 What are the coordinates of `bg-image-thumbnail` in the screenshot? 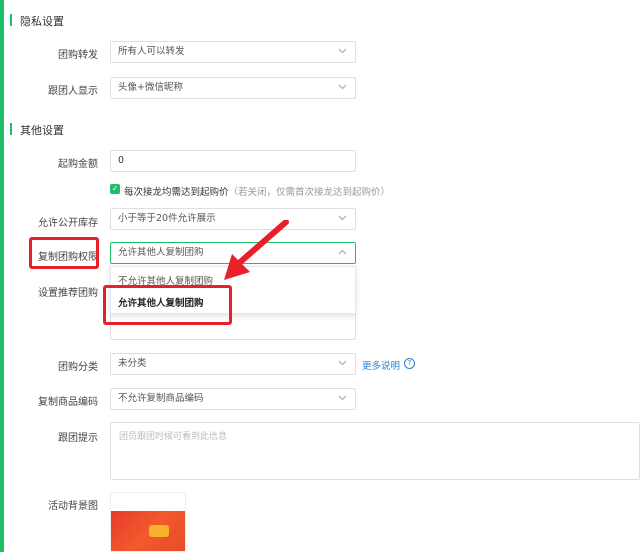 It's located at (148, 522).